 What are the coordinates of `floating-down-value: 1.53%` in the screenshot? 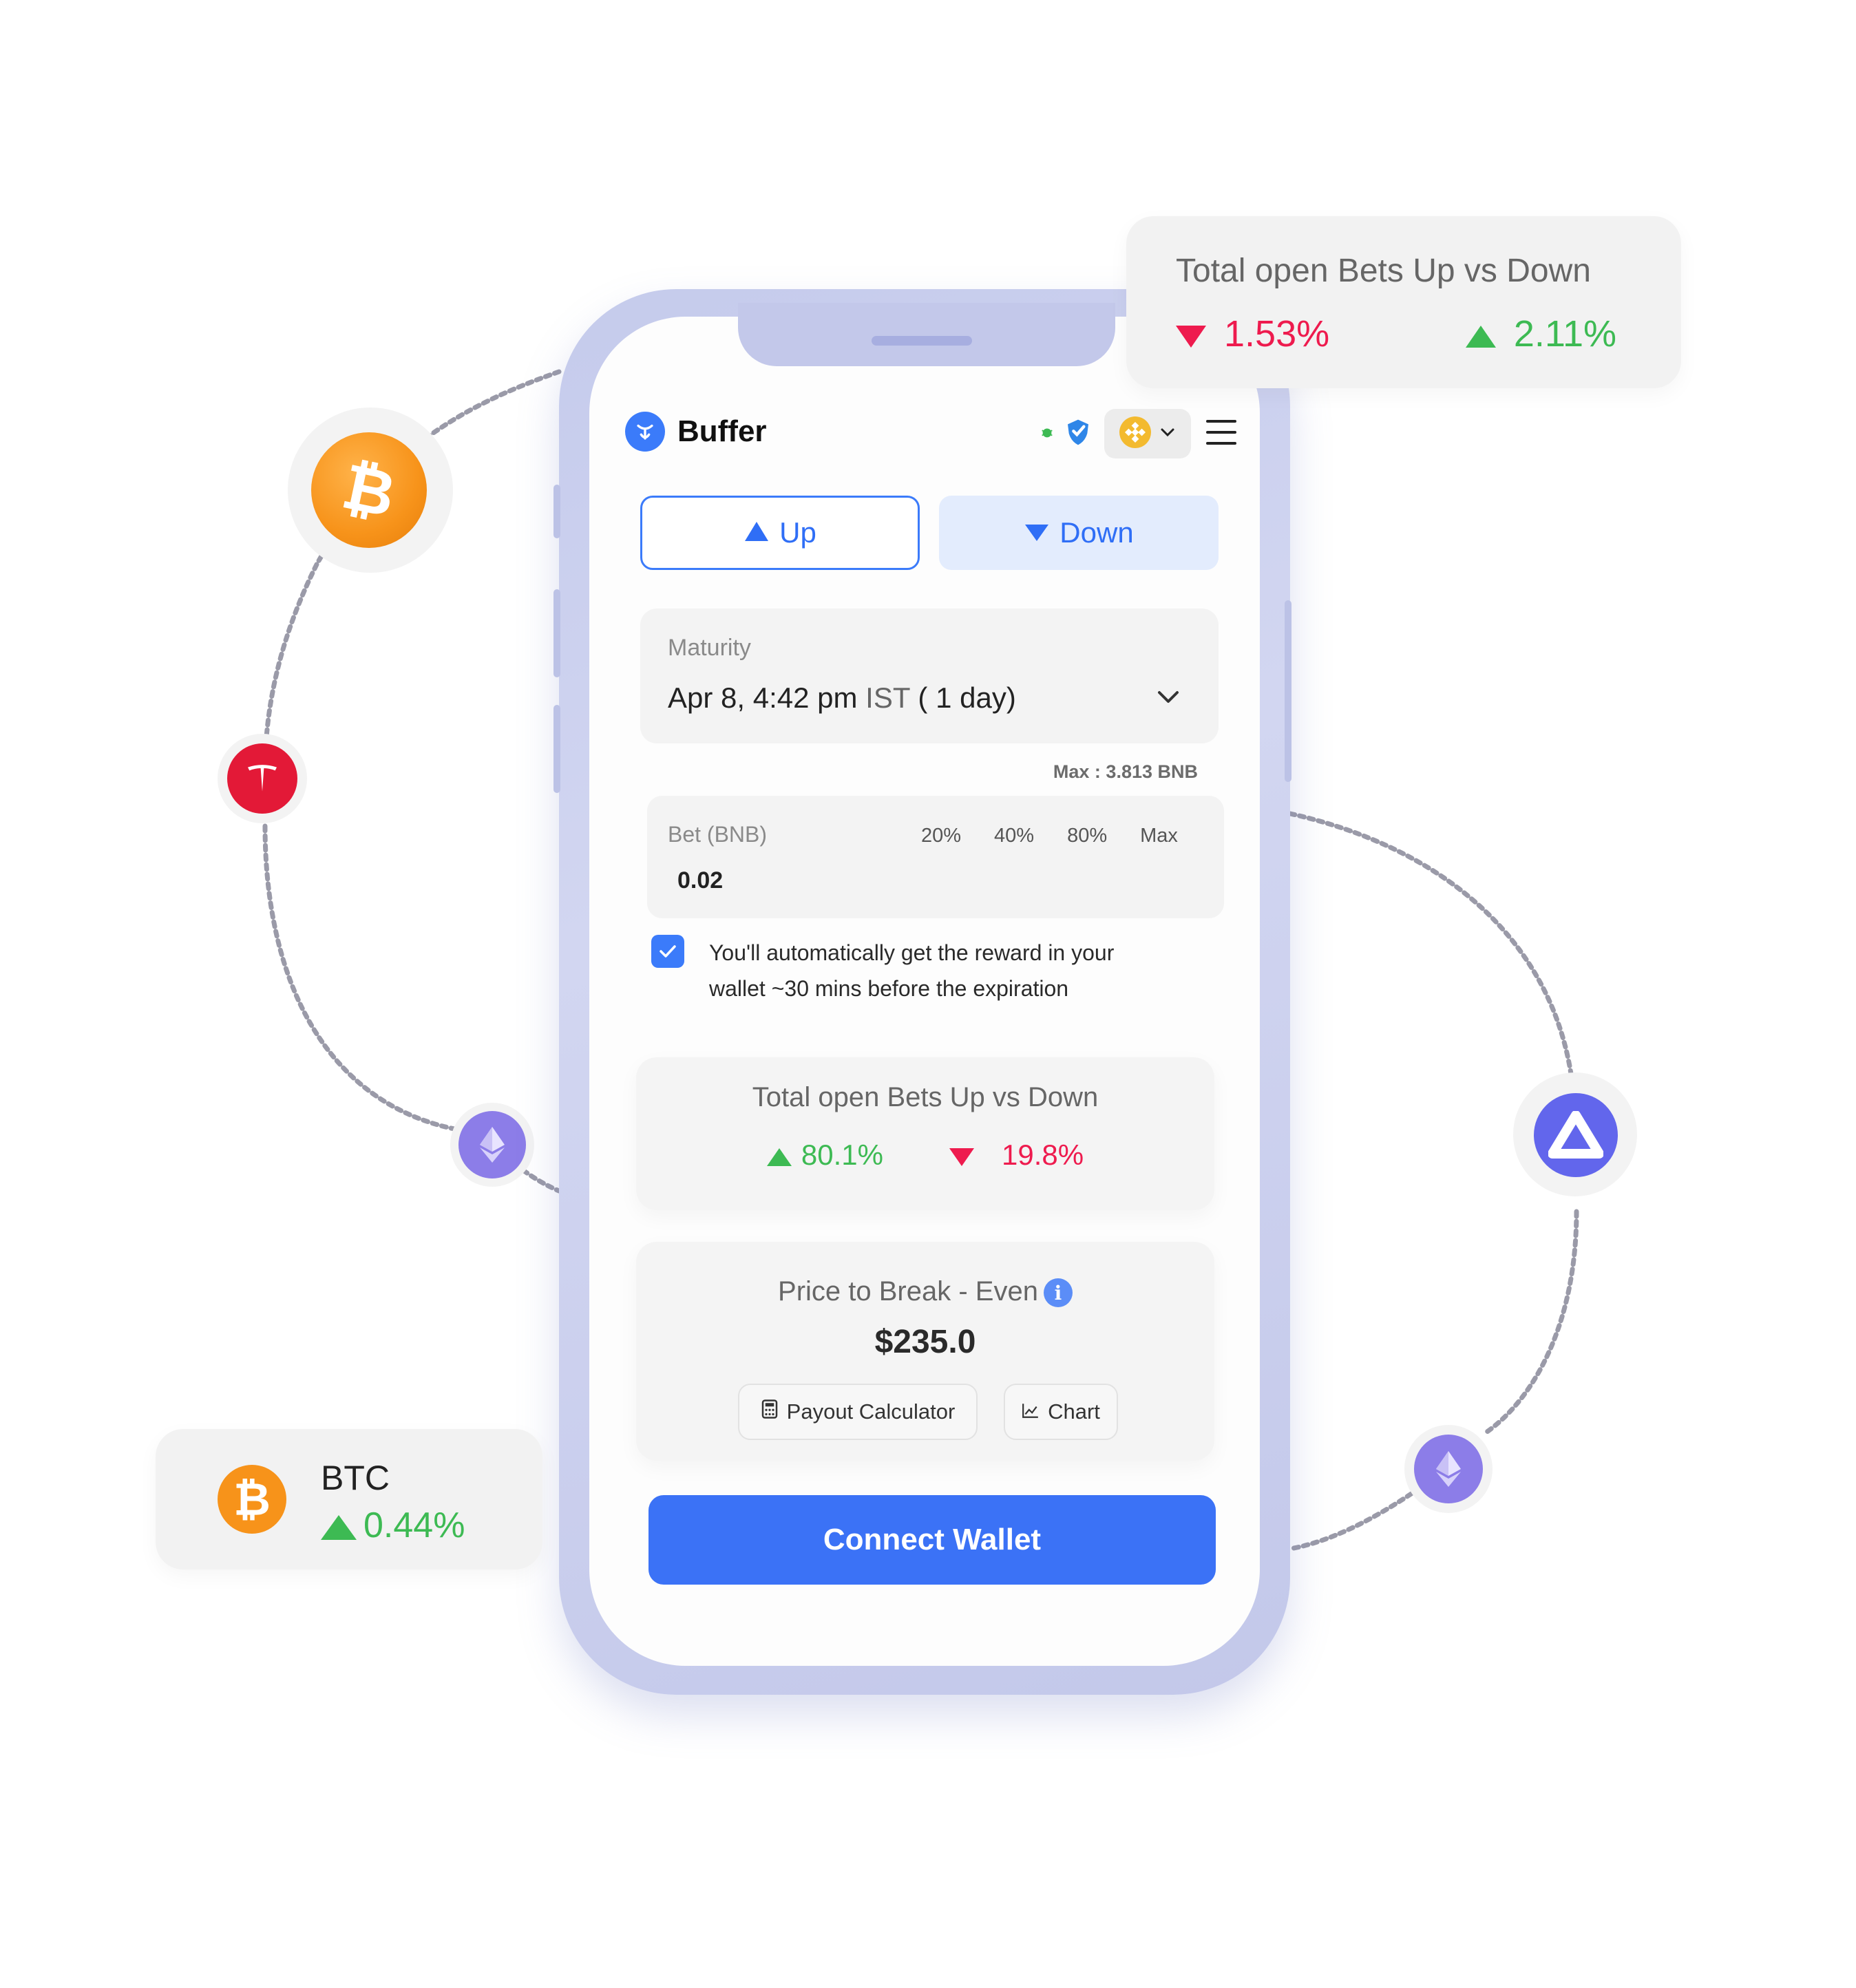 It's located at (1277, 334).